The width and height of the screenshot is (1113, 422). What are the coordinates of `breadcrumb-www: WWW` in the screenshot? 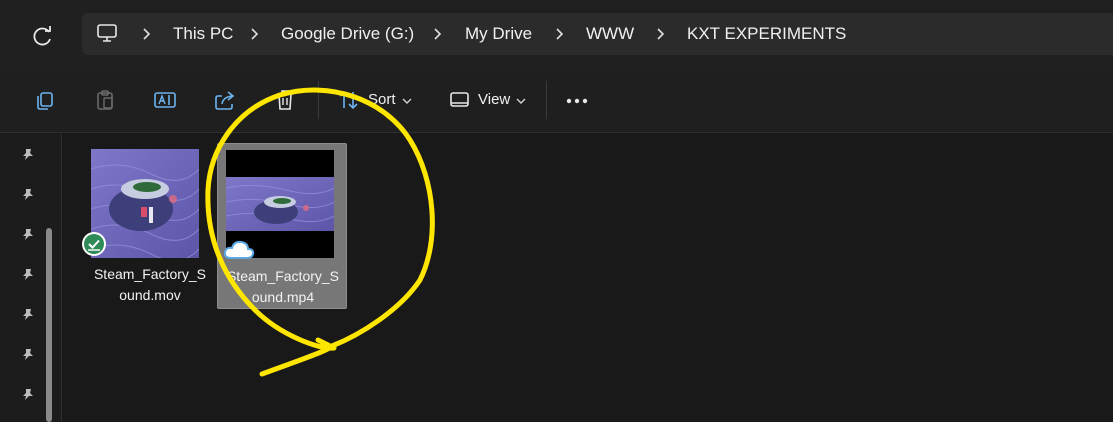 It's located at (610, 34).